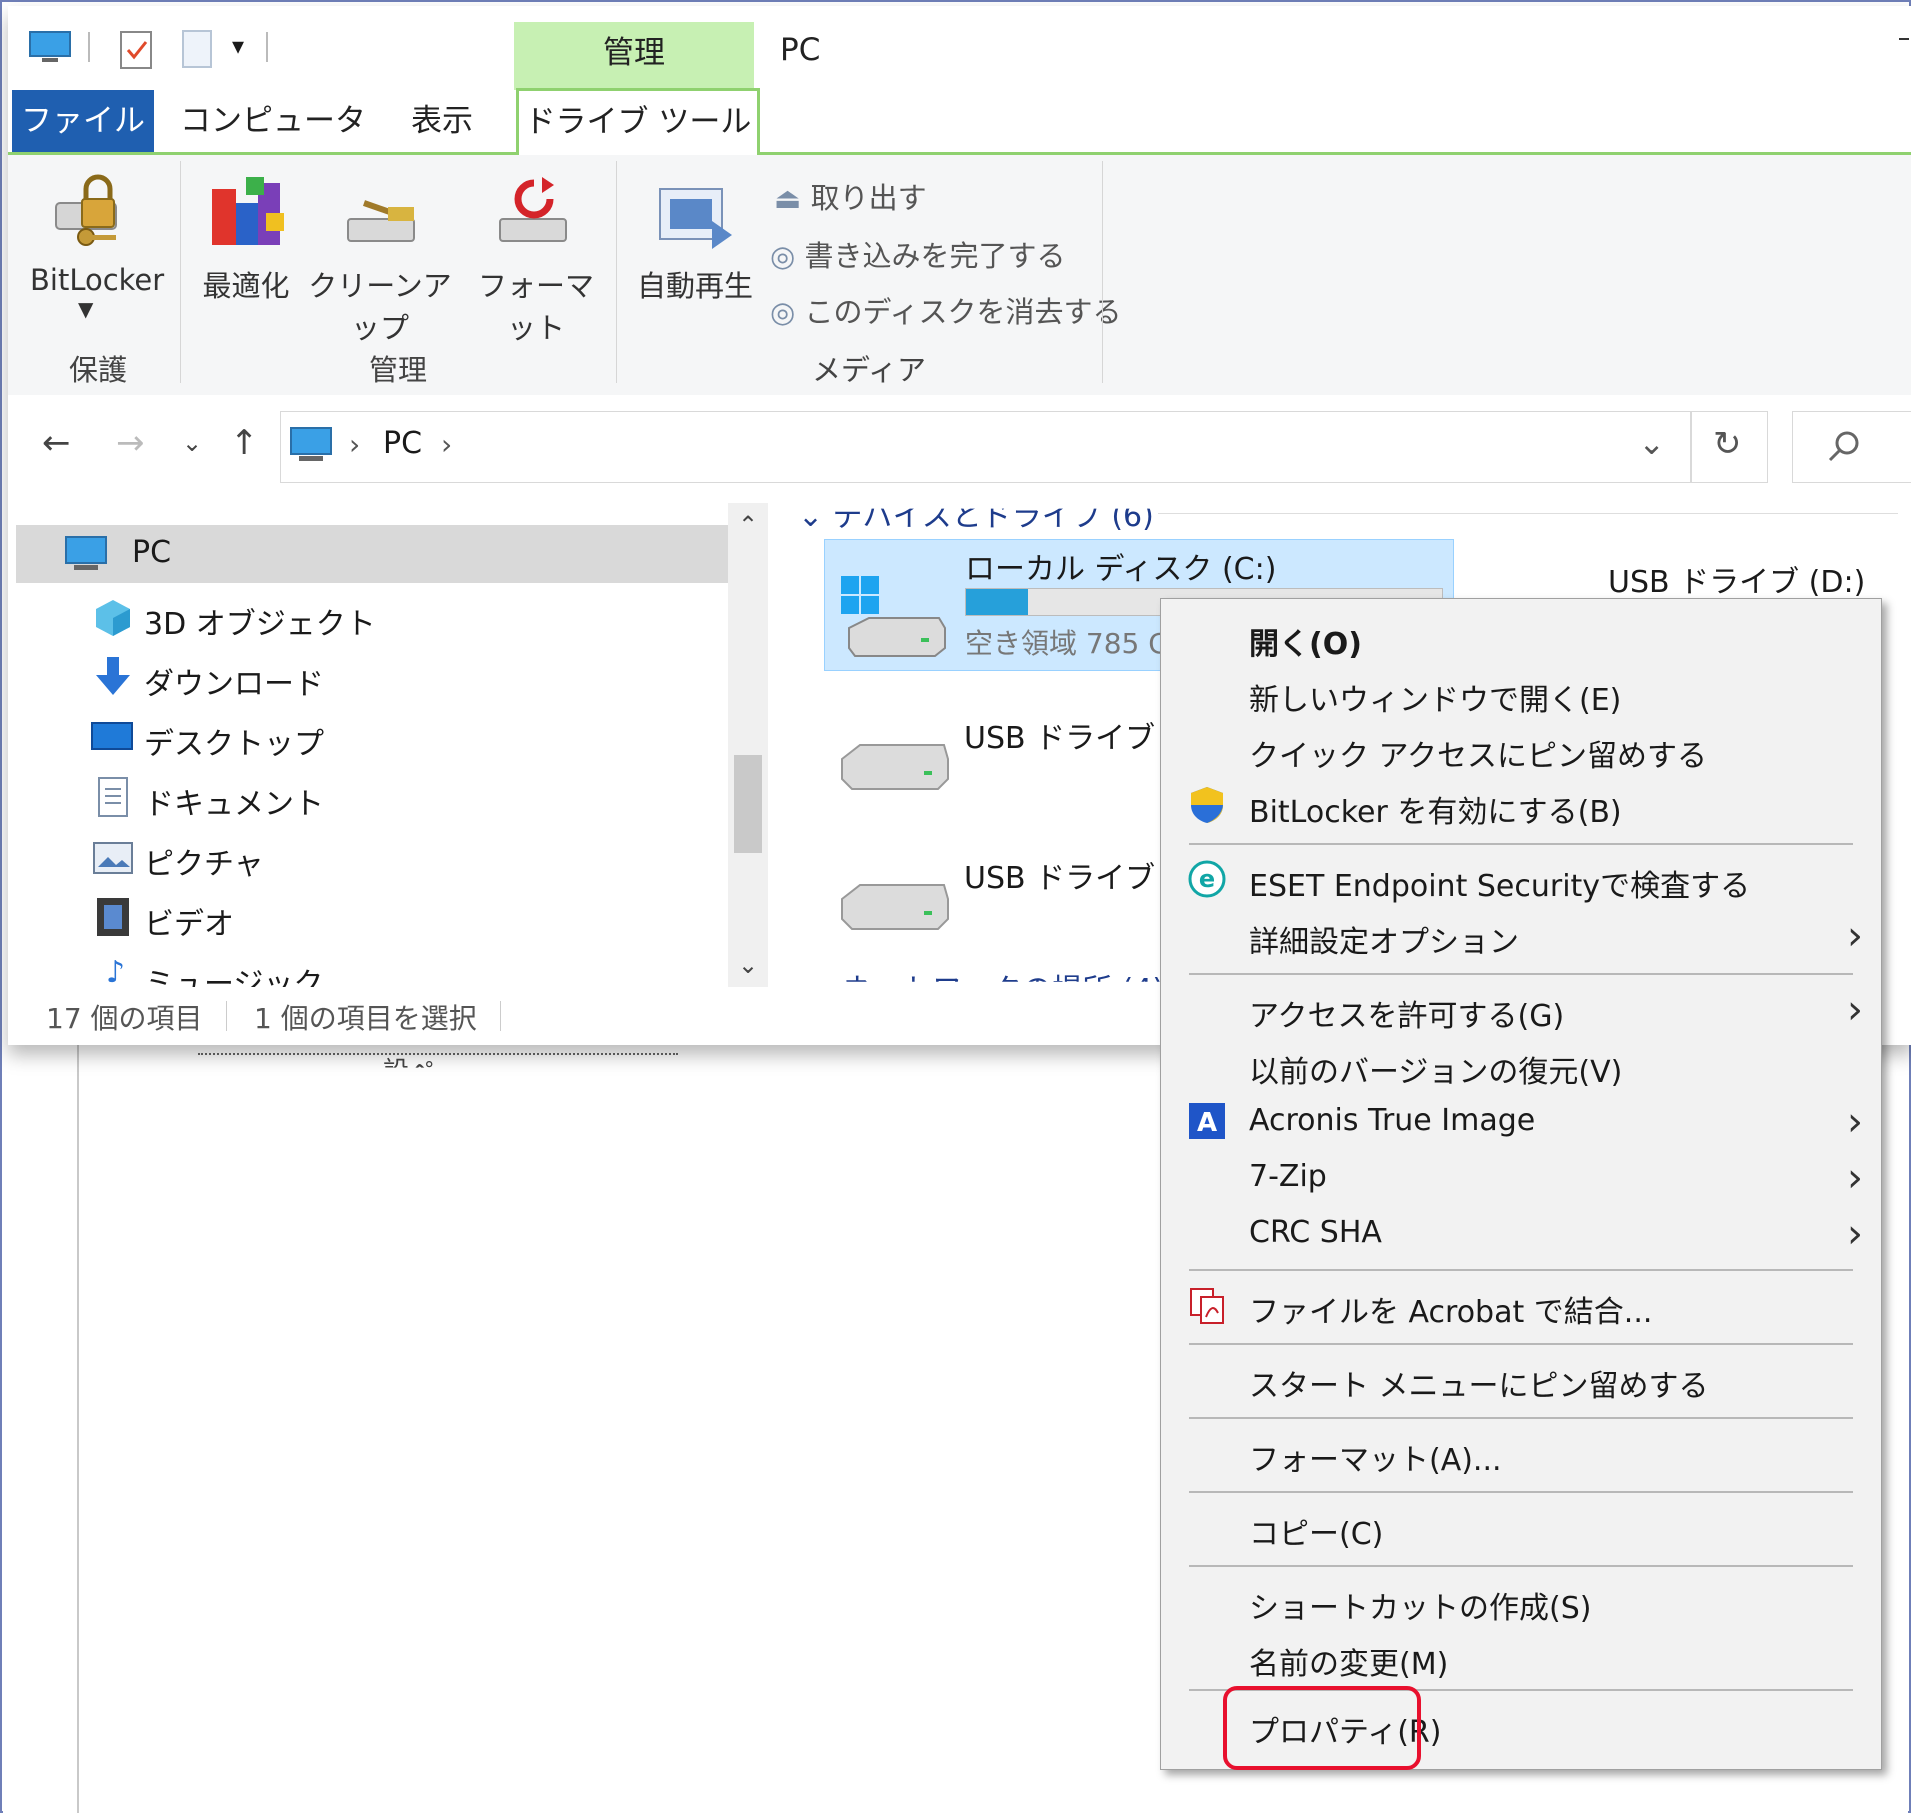 Image resolution: width=1911 pixels, height=1813 pixels. Describe the element at coordinates (1521, 805) in the screenshot. I see `menu-bitlocker-enable: BitLocker を有効にする(B)` at that location.